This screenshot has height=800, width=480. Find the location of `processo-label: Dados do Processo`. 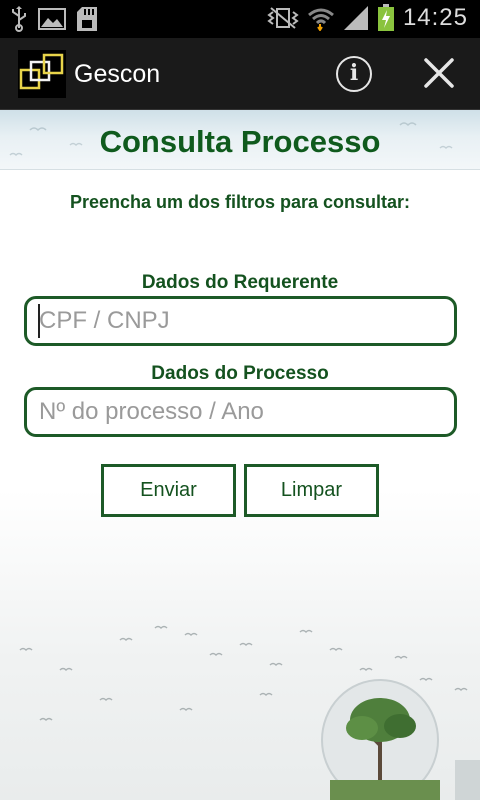

processo-label: Dados do Processo is located at coordinates (240, 373).